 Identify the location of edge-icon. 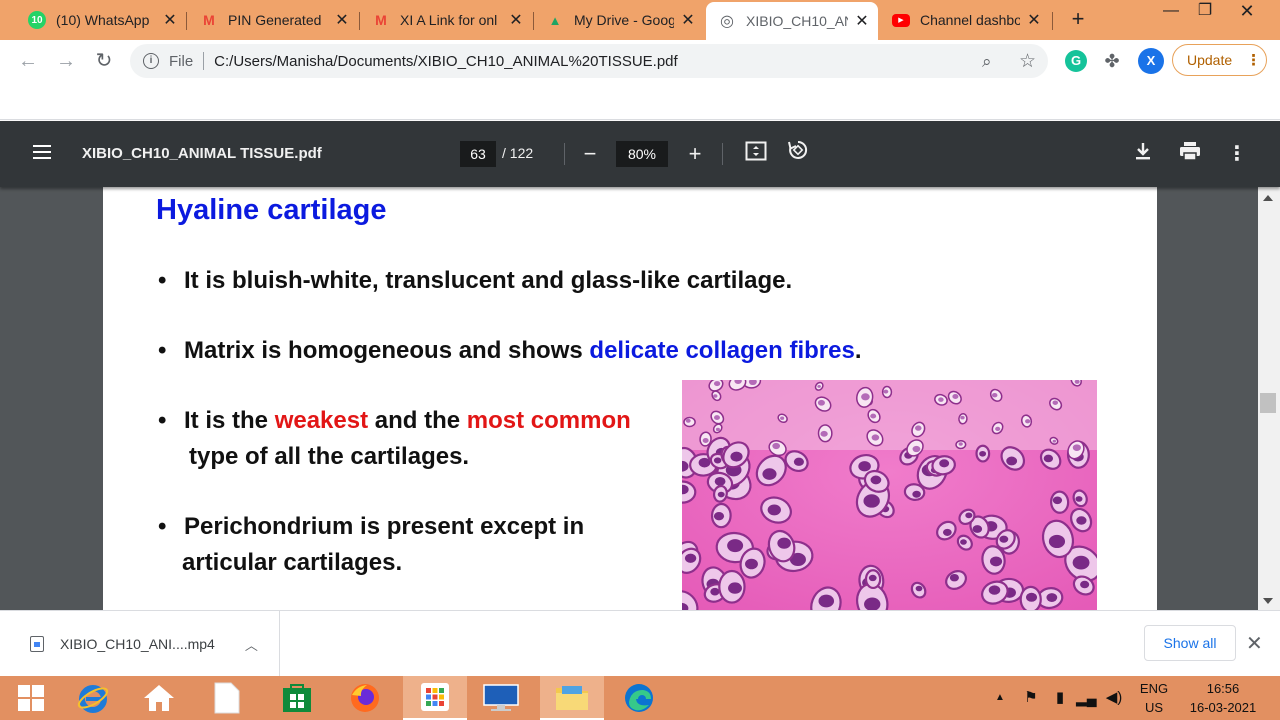
(639, 698).